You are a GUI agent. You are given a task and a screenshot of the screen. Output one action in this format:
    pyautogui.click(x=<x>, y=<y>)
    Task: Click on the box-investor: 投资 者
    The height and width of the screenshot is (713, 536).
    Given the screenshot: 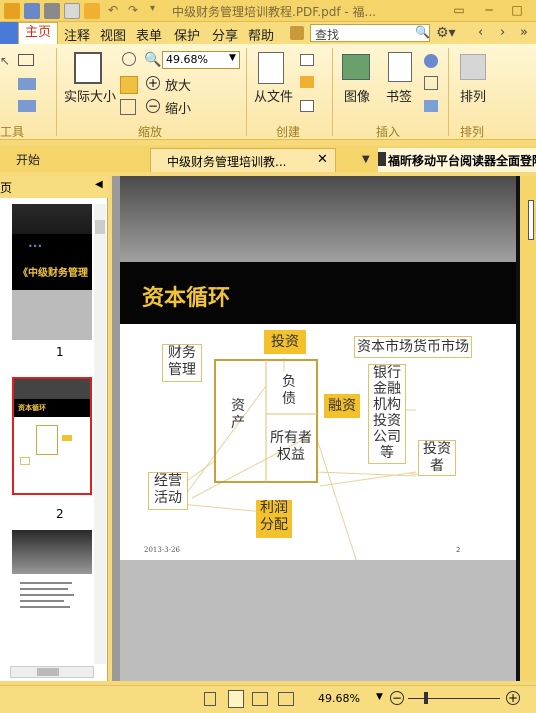 What is the action you would take?
    pyautogui.click(x=437, y=458)
    